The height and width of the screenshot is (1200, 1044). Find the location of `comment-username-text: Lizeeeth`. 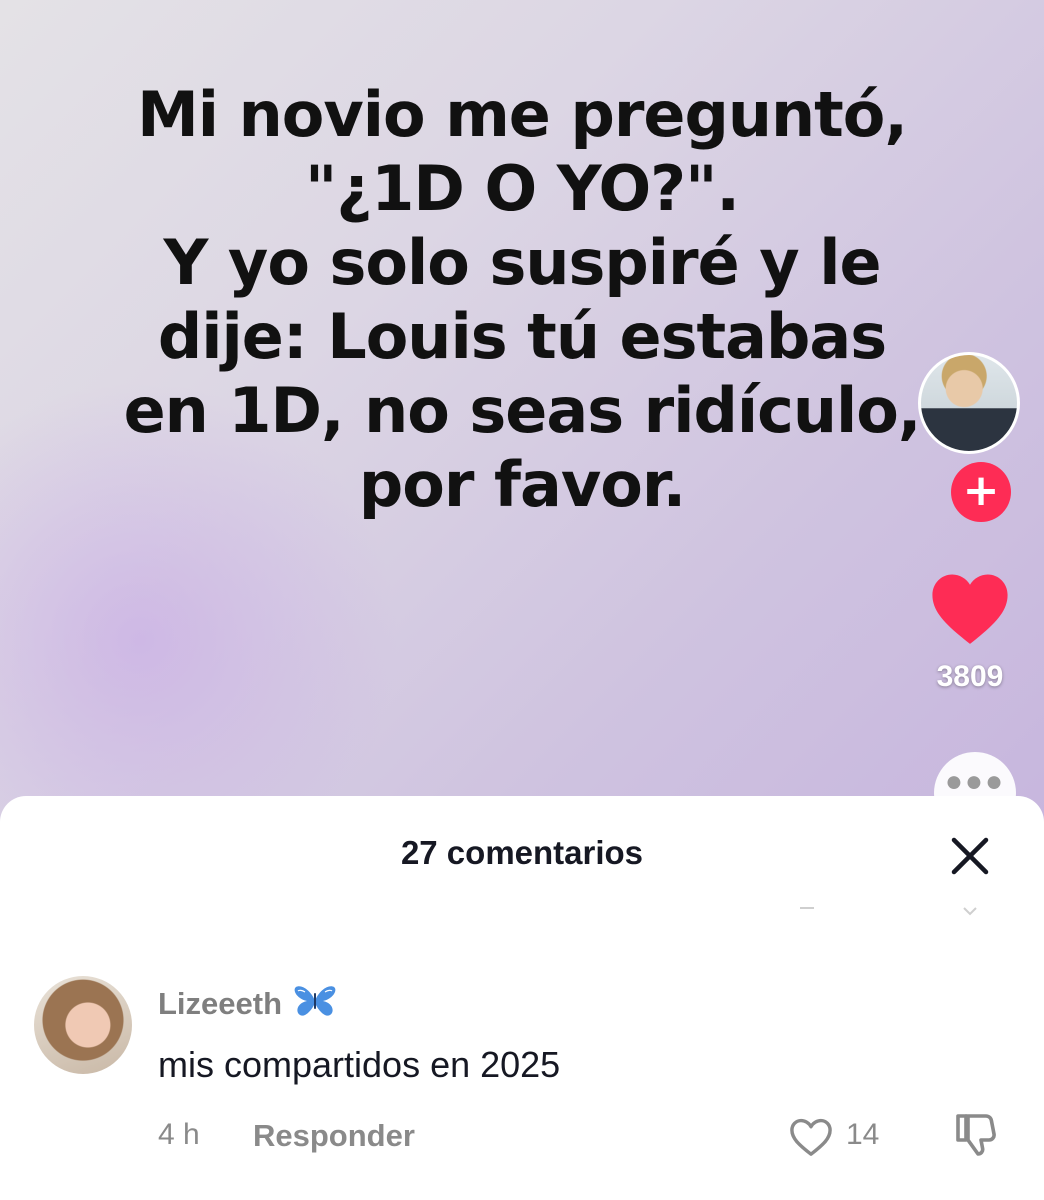

comment-username-text: Lizeeeth is located at coordinates (220, 1003).